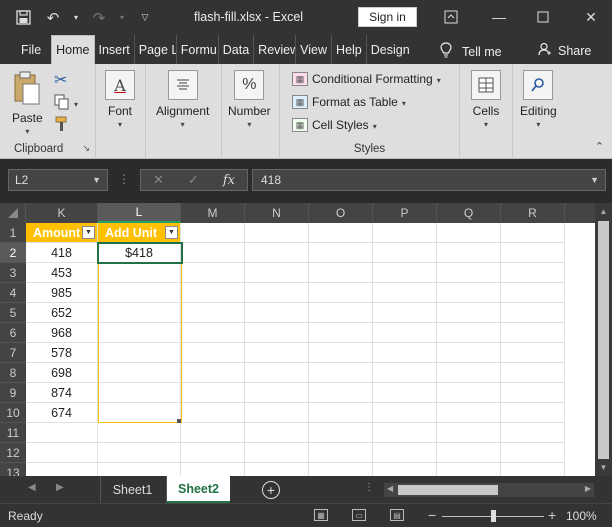 The width and height of the screenshot is (612, 527). What do you see at coordinates (359, 515) in the screenshot?
I see `page-layout-view-icon: ▭` at bounding box center [359, 515].